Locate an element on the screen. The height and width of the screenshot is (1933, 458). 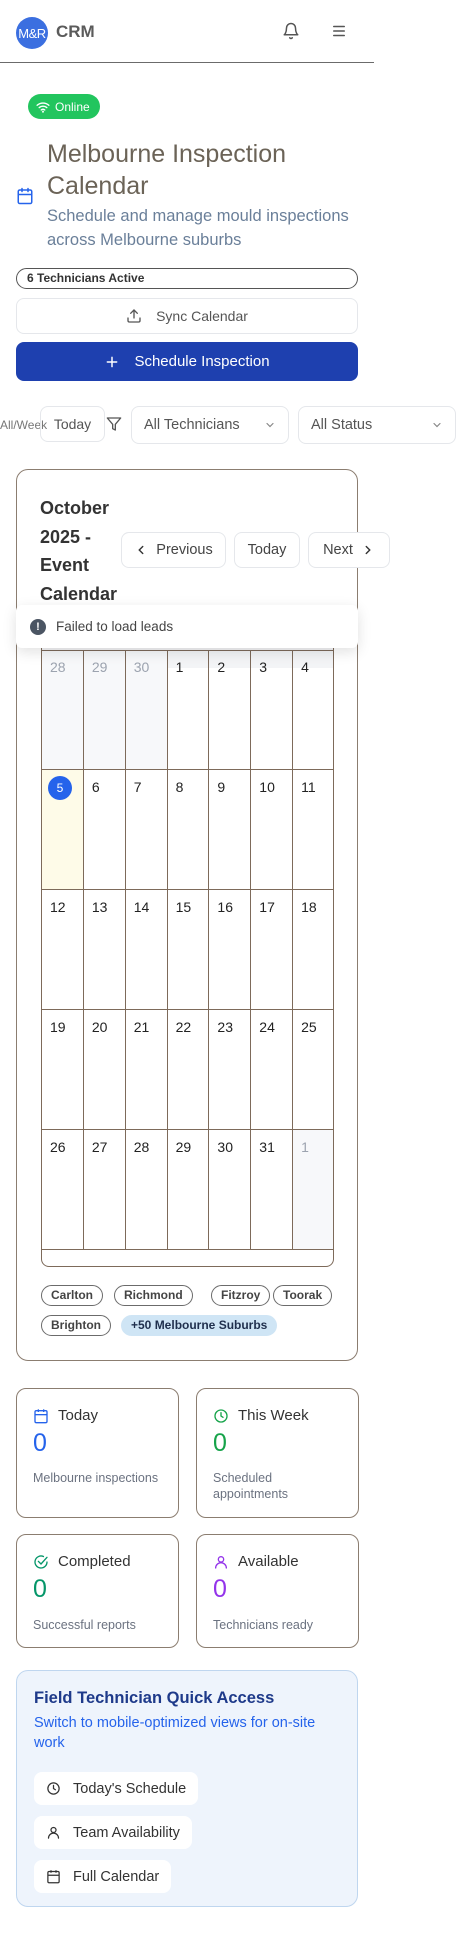
next-month-button: Next is located at coordinates (349, 550).